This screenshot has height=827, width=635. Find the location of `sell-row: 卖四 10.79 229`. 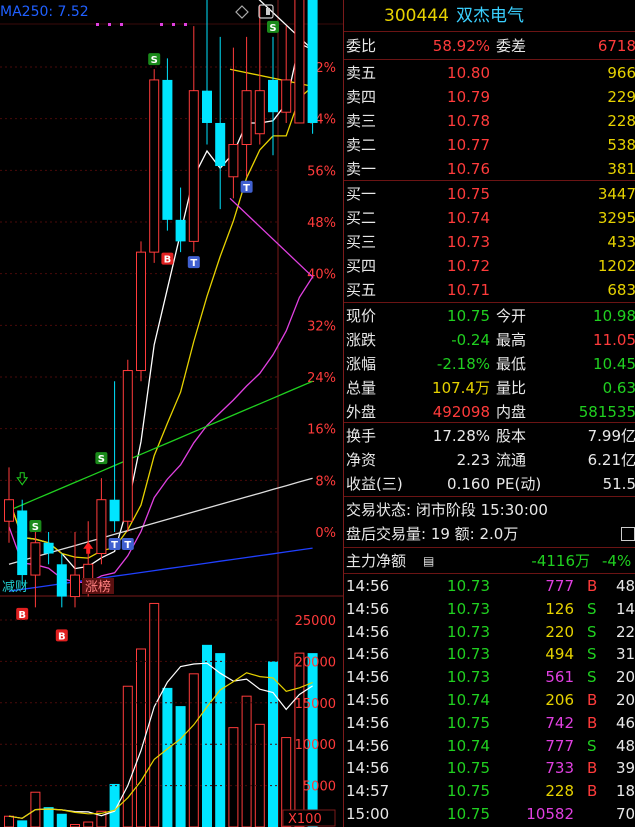

sell-row: 卖四 10.79 229 is located at coordinates (489, 97).